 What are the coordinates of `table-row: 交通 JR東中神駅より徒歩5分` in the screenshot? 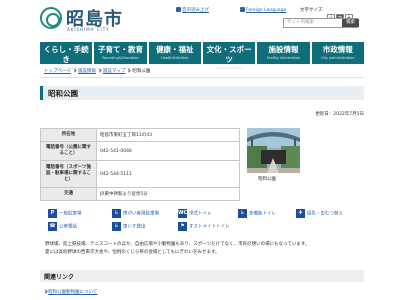 It's located at (140, 194).